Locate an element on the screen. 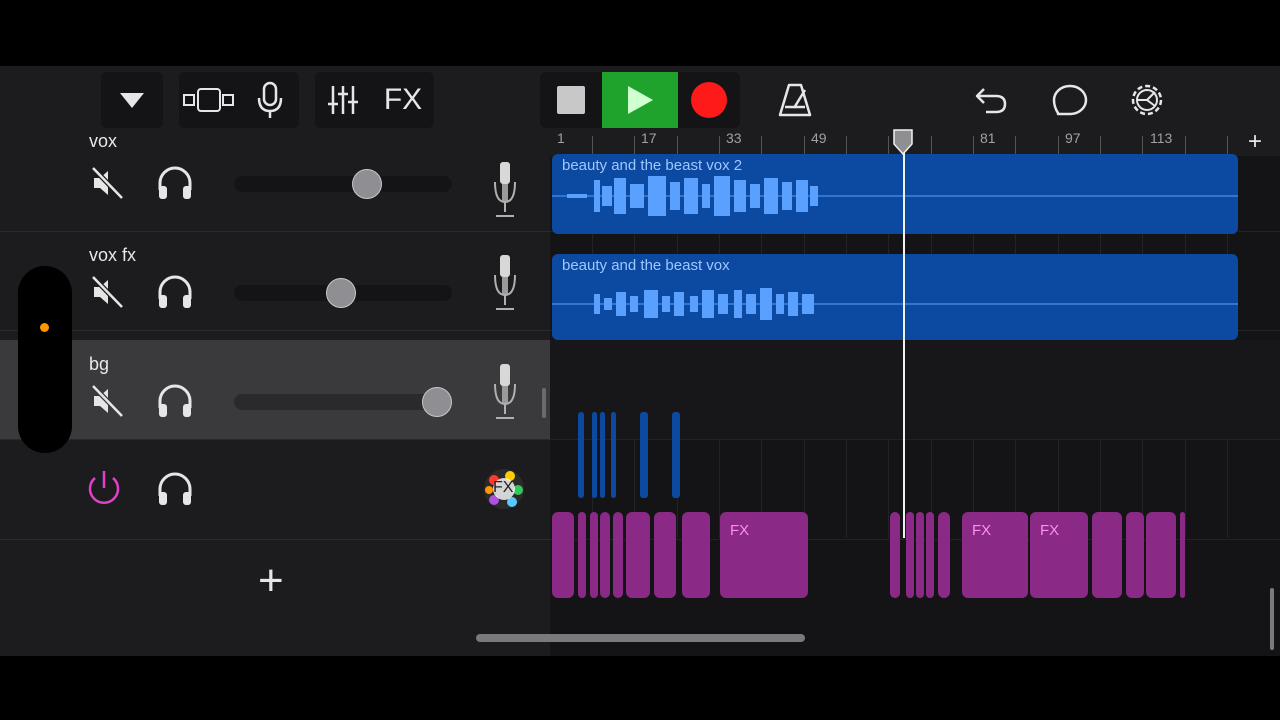 The height and width of the screenshot is (720, 1280). fx-icon-label: FX is located at coordinates (503, 487).